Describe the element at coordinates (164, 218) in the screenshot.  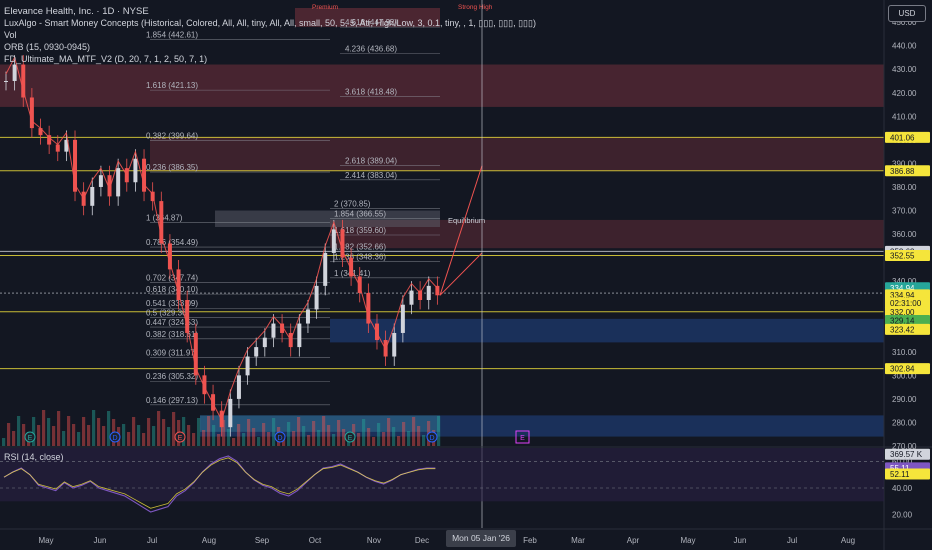
I see `fib-label: 1 (364.87)` at that location.